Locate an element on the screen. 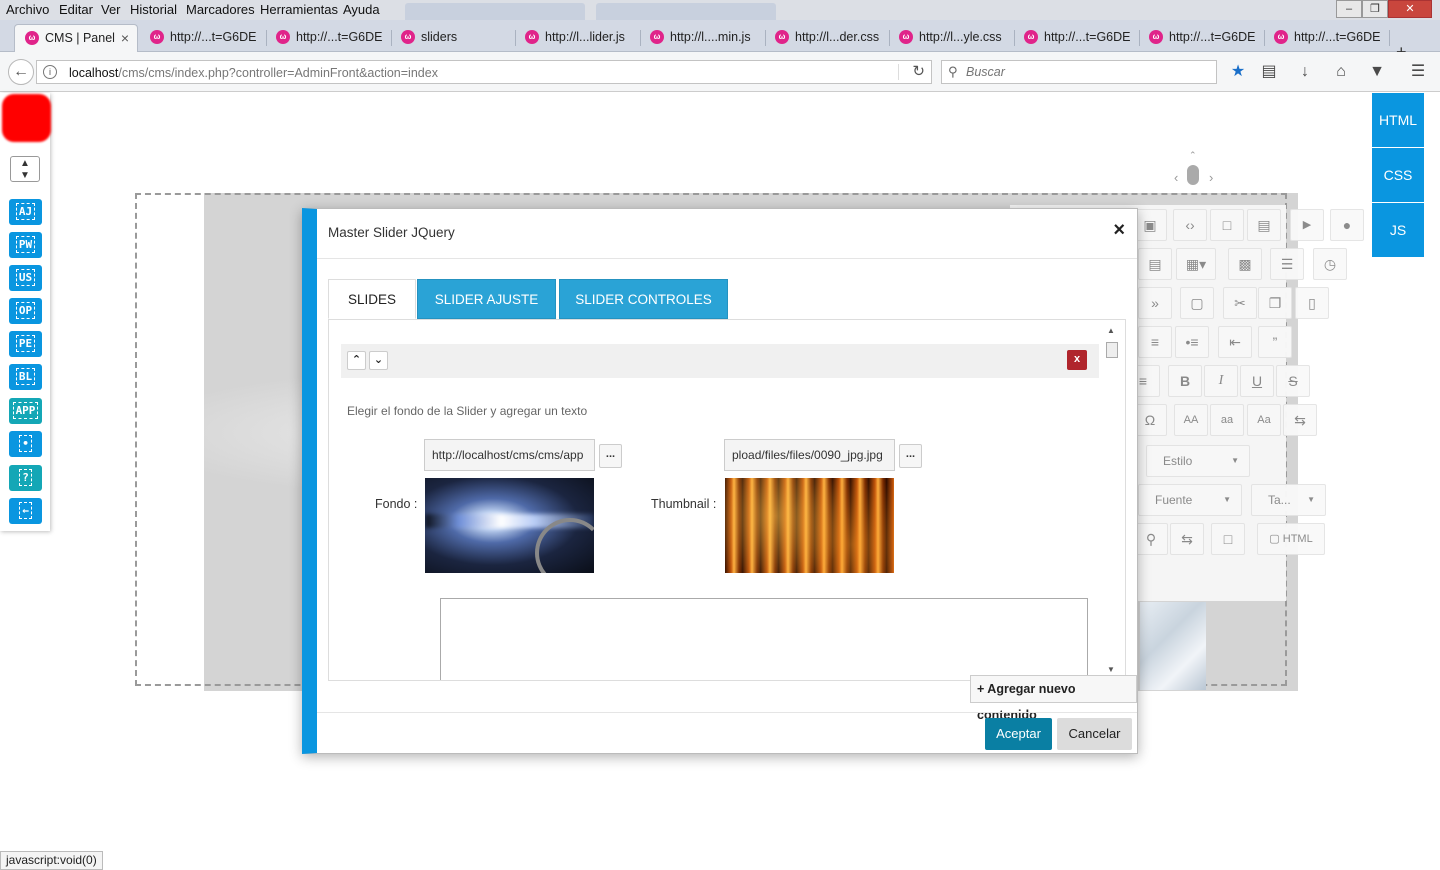  tab-slider-controles: SLIDER CONTROLES is located at coordinates (643, 299).